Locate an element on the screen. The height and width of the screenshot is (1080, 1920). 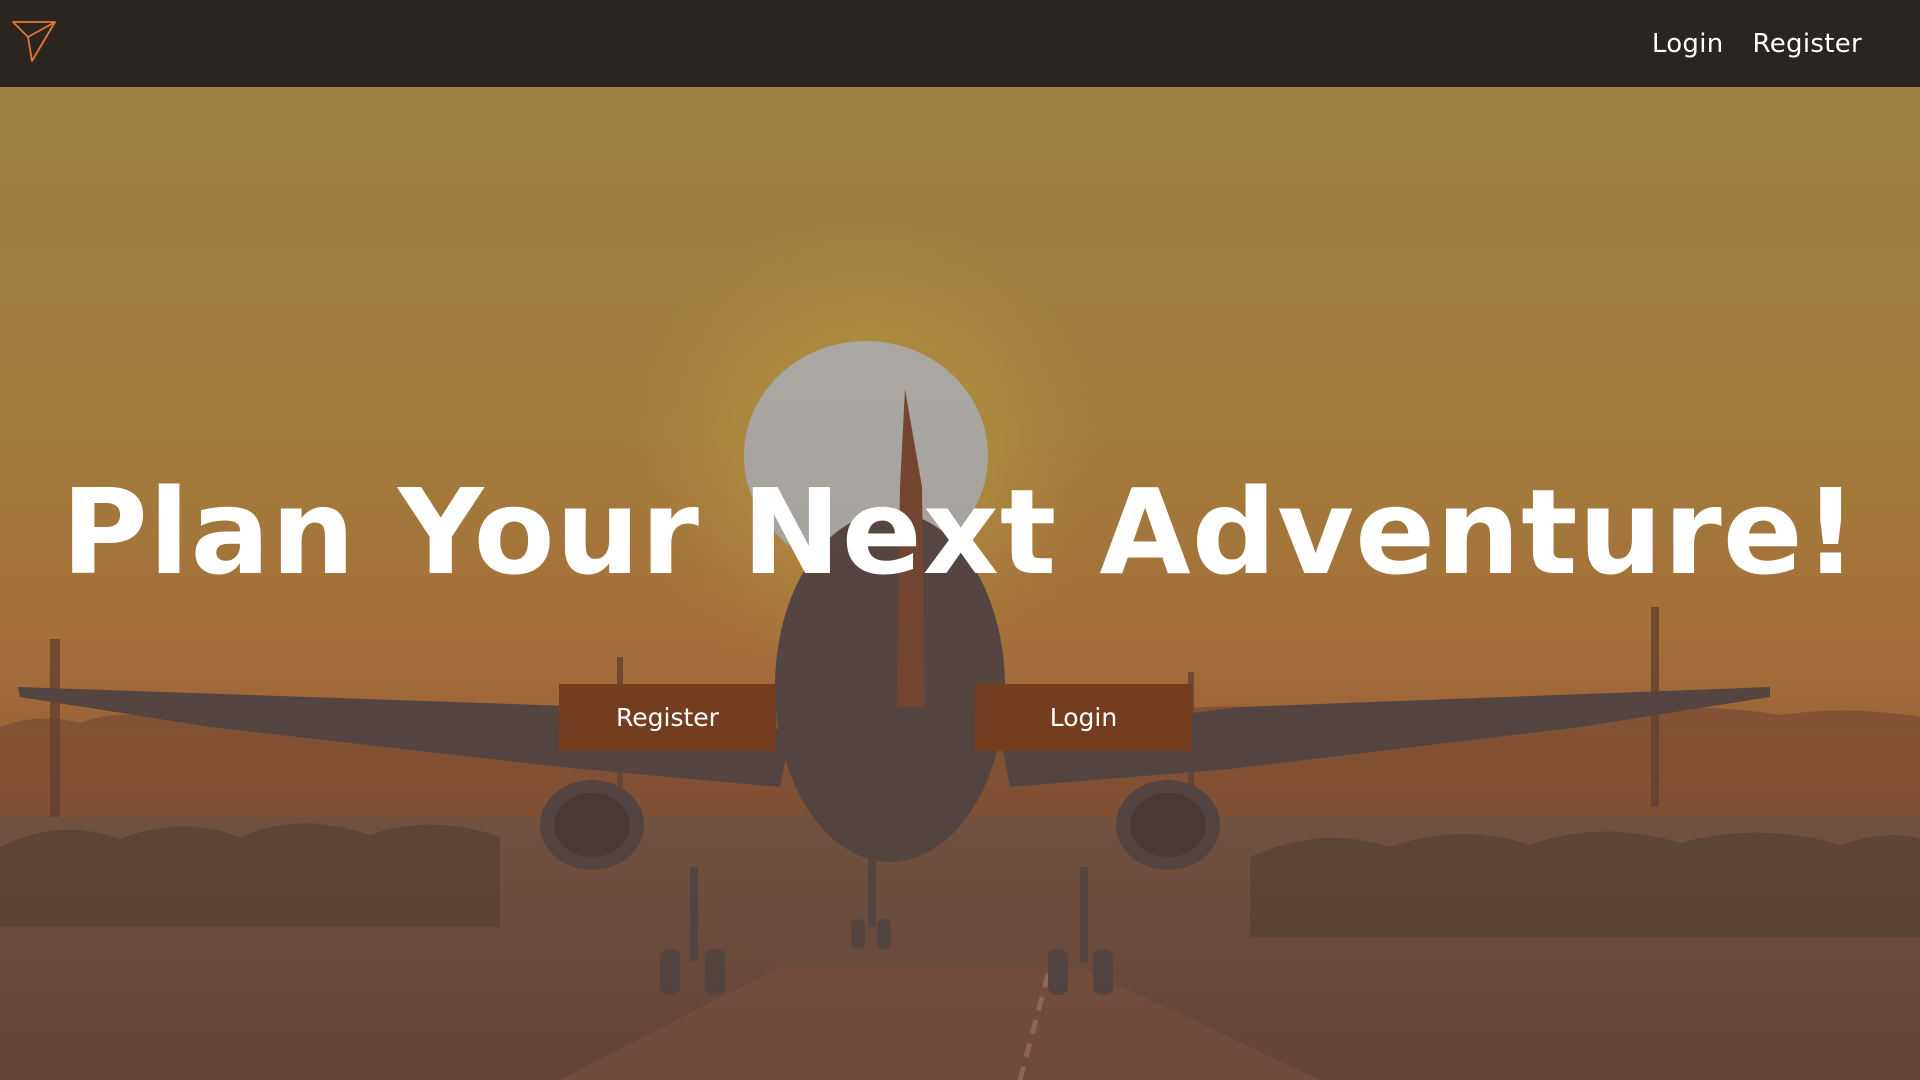
nav-register-link: Register is located at coordinates (1807, 44).